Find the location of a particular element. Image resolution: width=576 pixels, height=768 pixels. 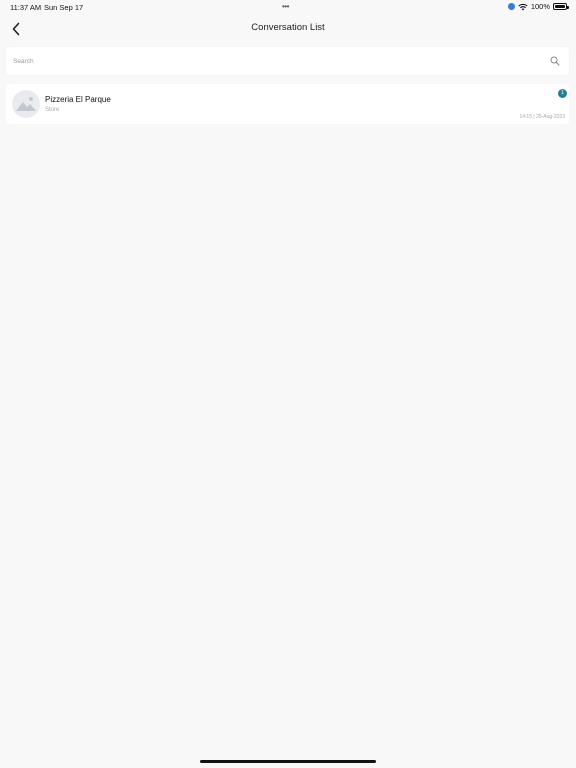

avatar is located at coordinates (26, 104).